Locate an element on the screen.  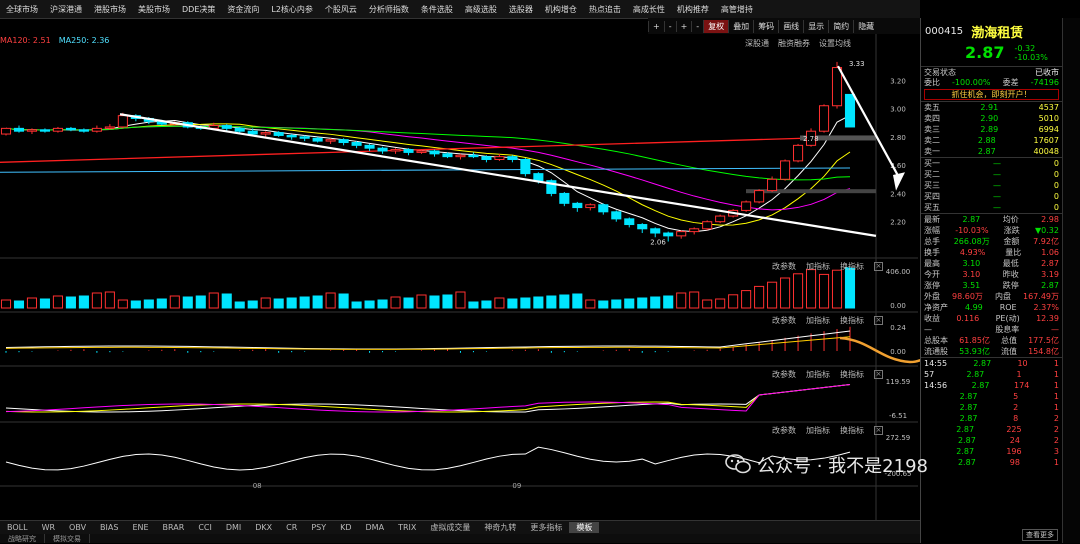
top-menu-item: 条件选股 is located at coordinates (437, 9).